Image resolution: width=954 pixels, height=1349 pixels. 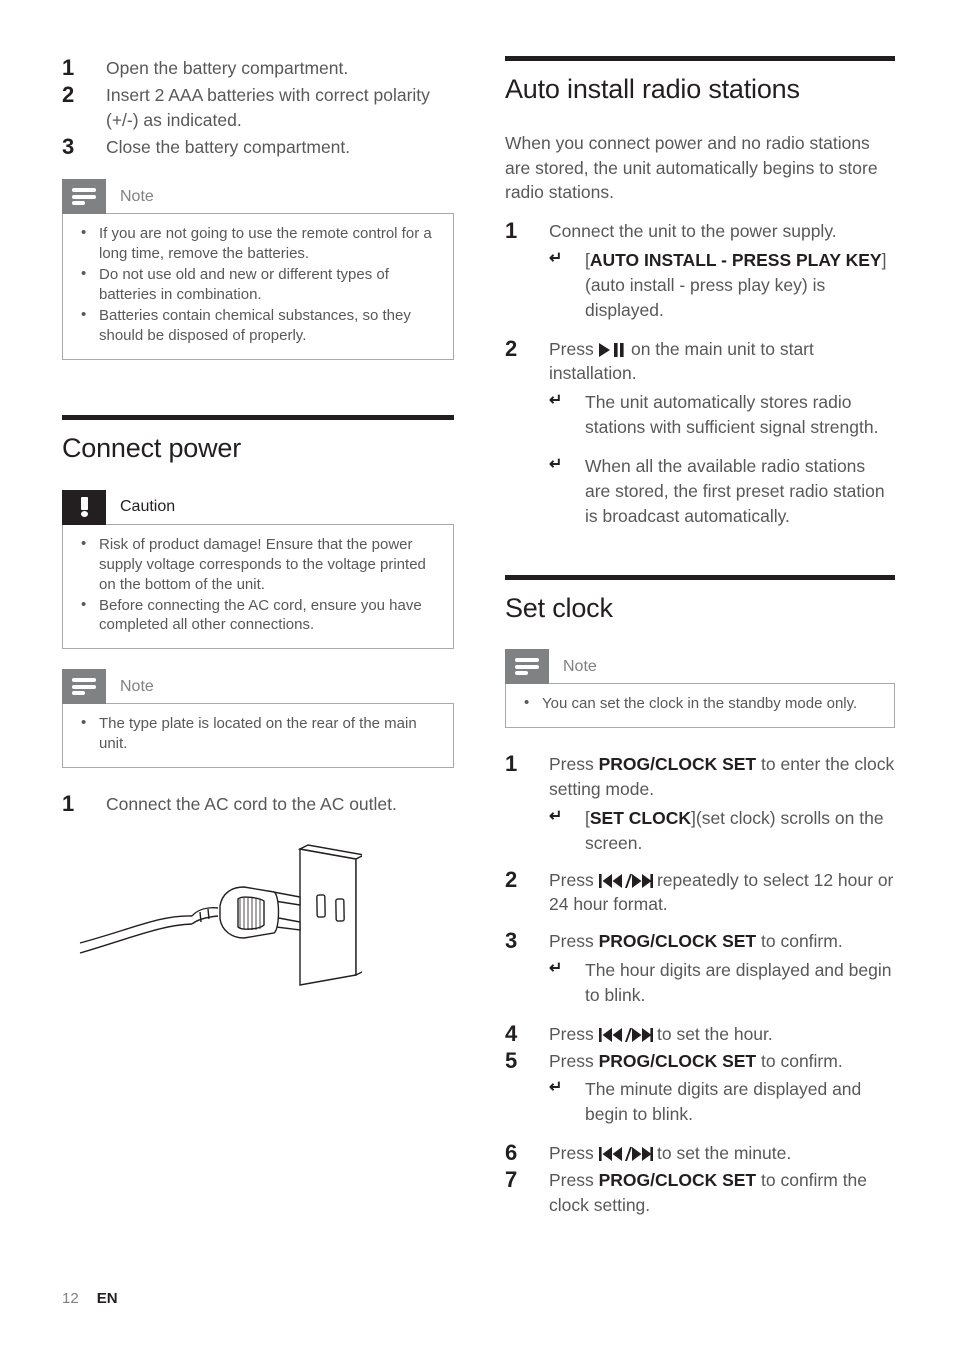 I want to click on step-text: Close the battery compartment., so click(x=228, y=146).